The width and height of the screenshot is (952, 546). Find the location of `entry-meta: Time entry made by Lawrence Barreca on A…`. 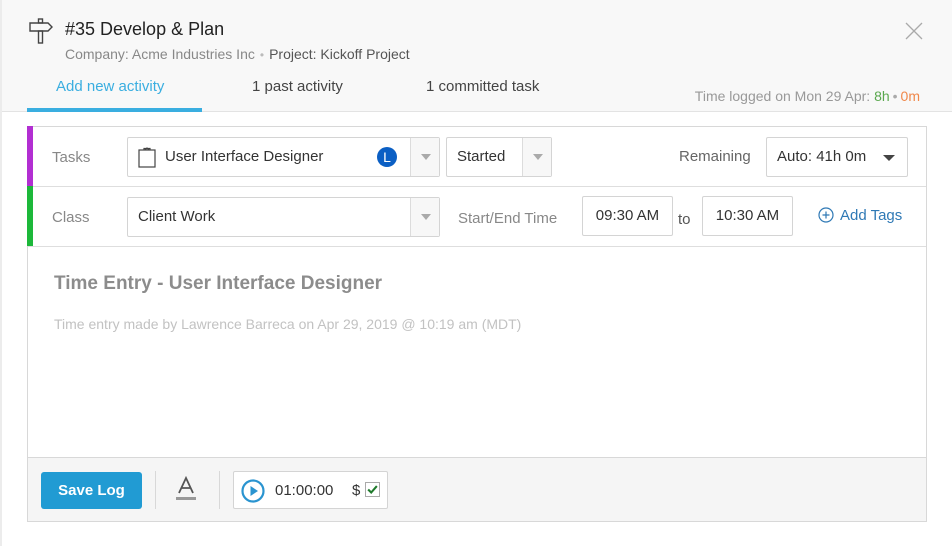

entry-meta: Time entry made by Lawrence Barreca on A… is located at coordinates (288, 324).